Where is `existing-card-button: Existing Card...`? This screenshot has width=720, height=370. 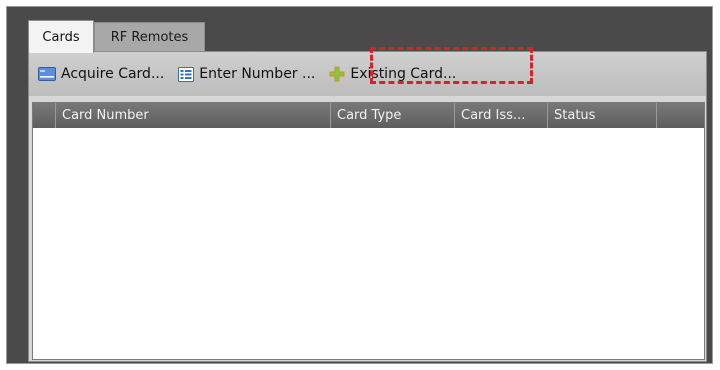
existing-card-button: Existing Card... is located at coordinates (392, 74).